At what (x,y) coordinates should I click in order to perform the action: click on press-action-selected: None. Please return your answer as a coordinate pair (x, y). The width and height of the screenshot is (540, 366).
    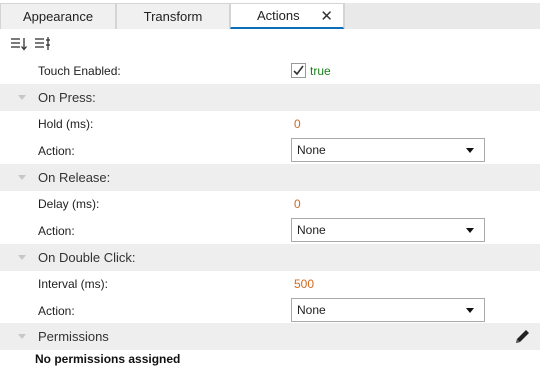
    Looking at the image, I should click on (311, 150).